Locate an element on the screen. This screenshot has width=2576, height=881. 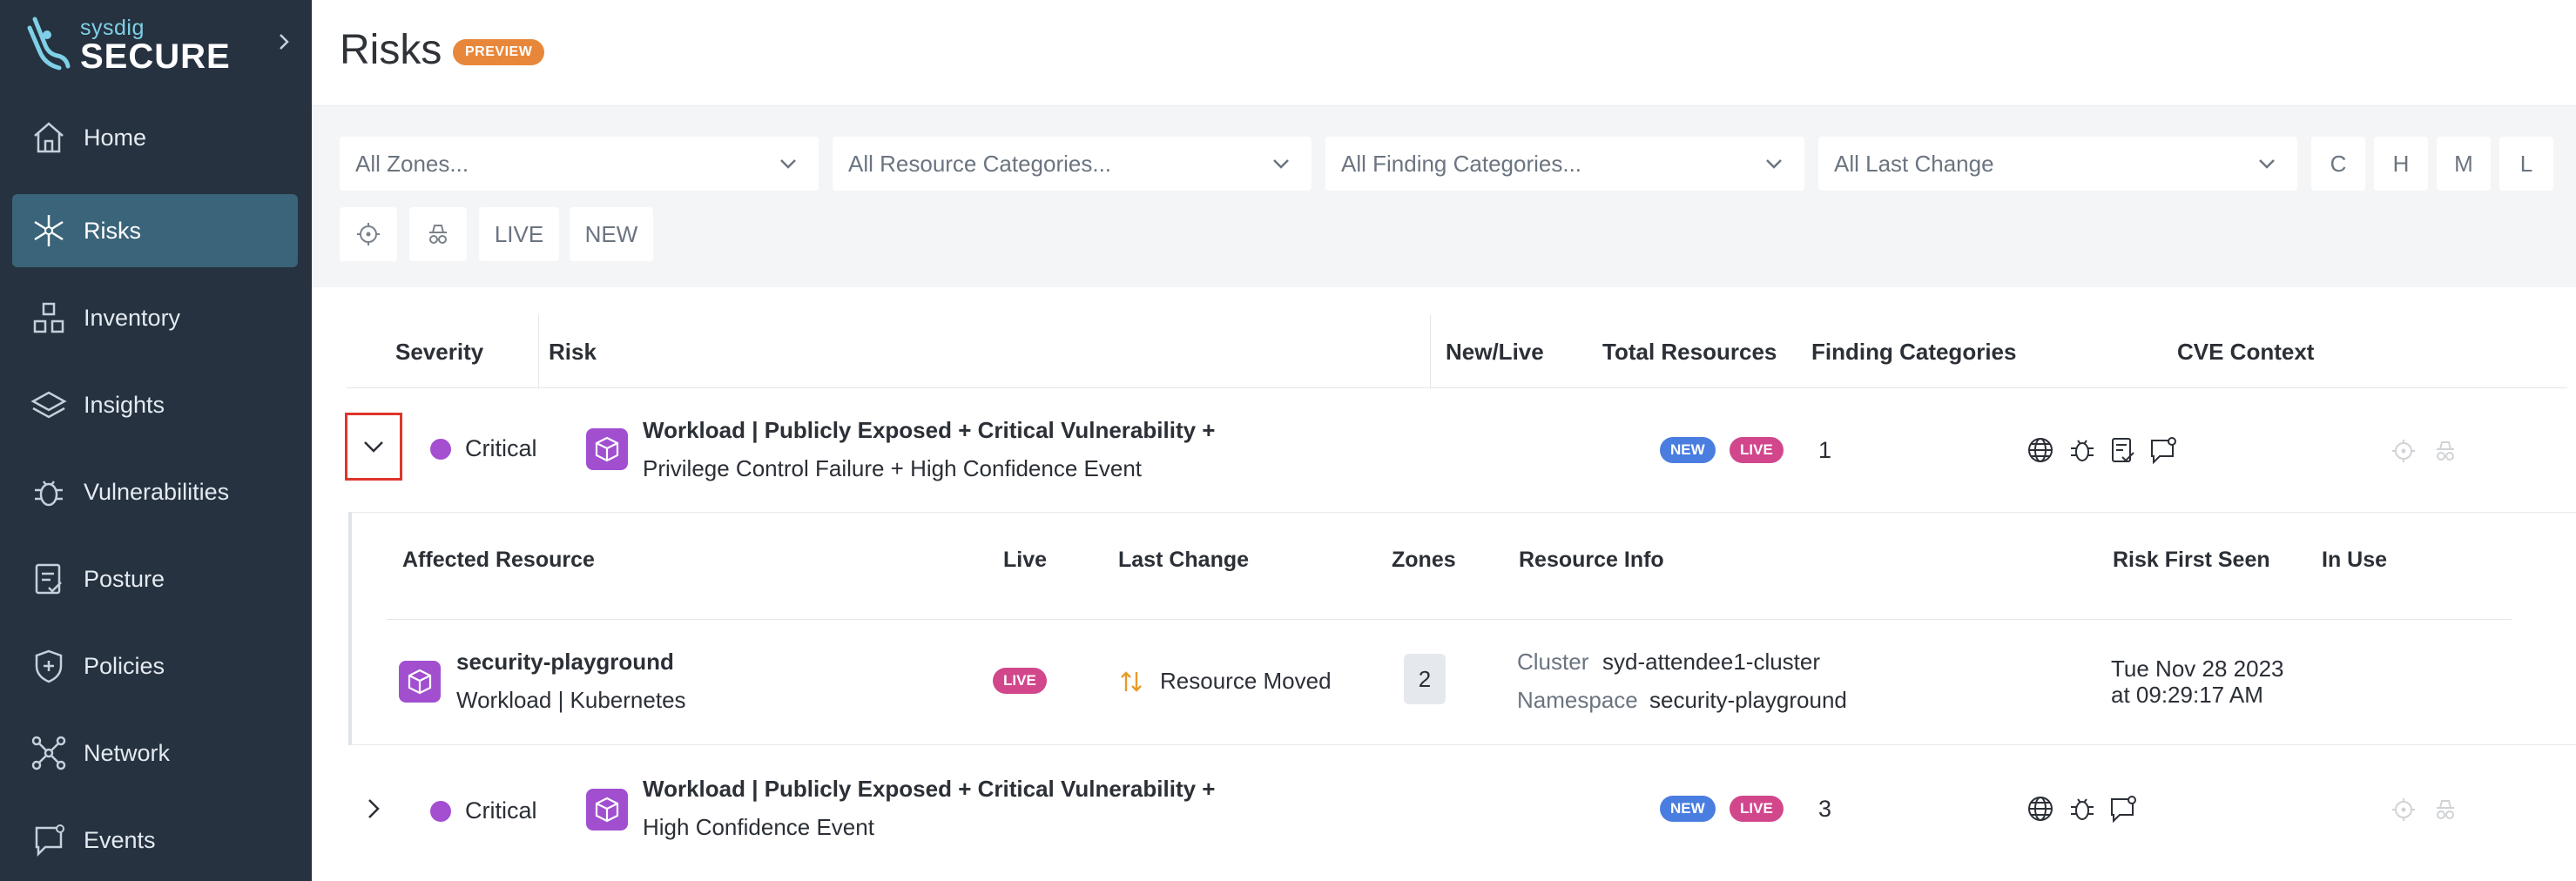
page-title: Risks is located at coordinates (391, 50).